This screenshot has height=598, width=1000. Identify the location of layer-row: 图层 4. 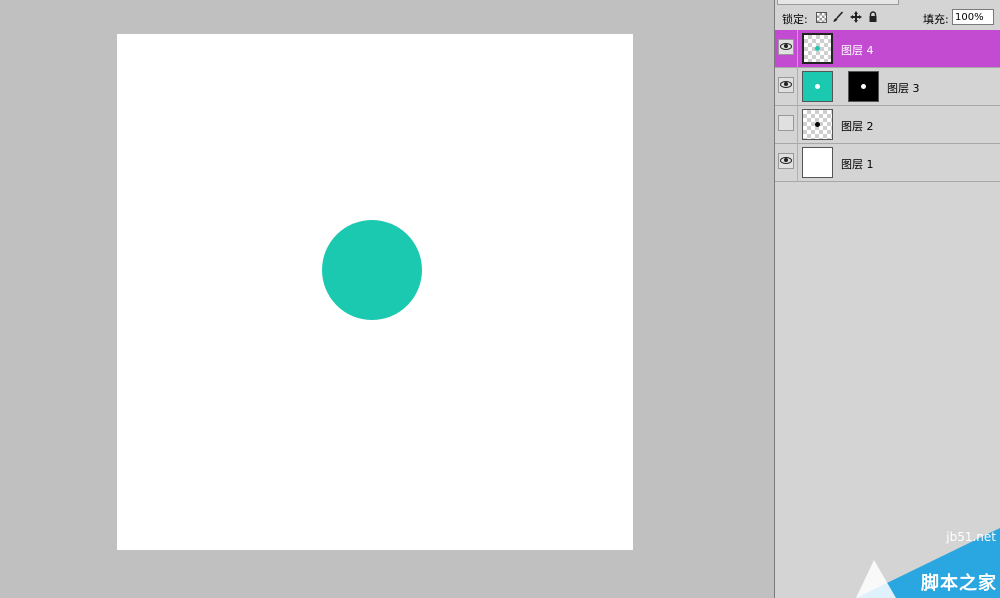
(887, 49).